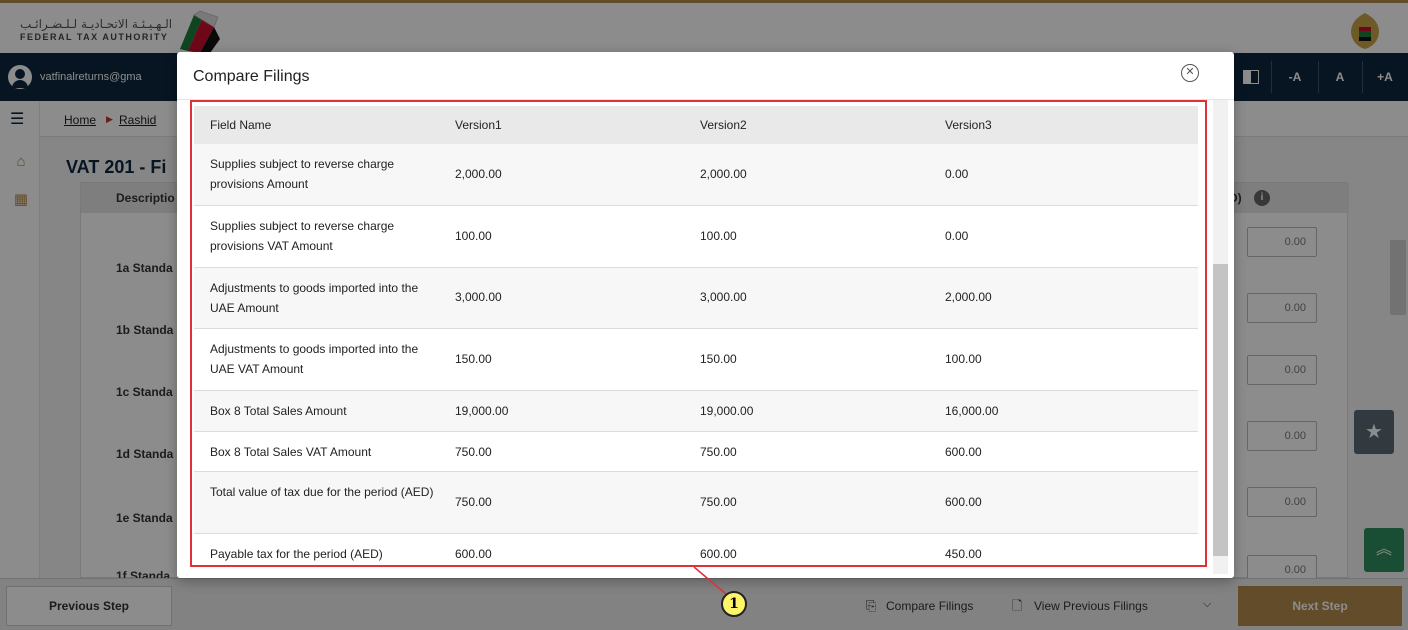  Describe the element at coordinates (251, 76) in the screenshot. I see `modal-title: Compare Filings` at that location.